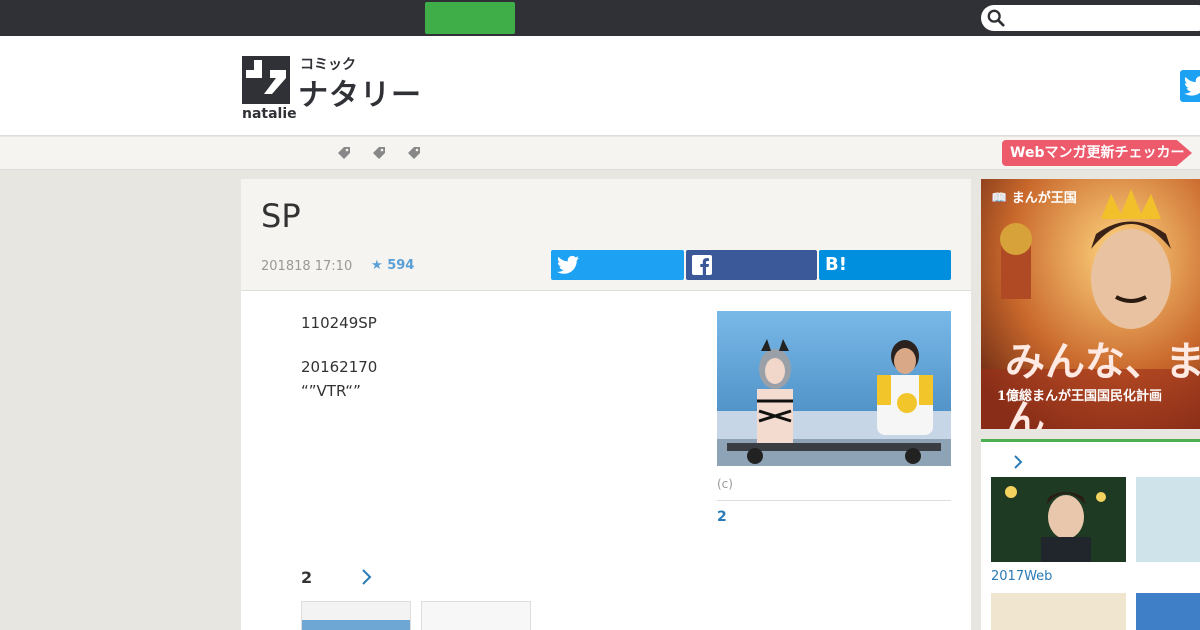 The width and height of the screenshot is (1200, 630). What do you see at coordinates (751, 265) in the screenshot?
I see `facebook-share-button` at bounding box center [751, 265].